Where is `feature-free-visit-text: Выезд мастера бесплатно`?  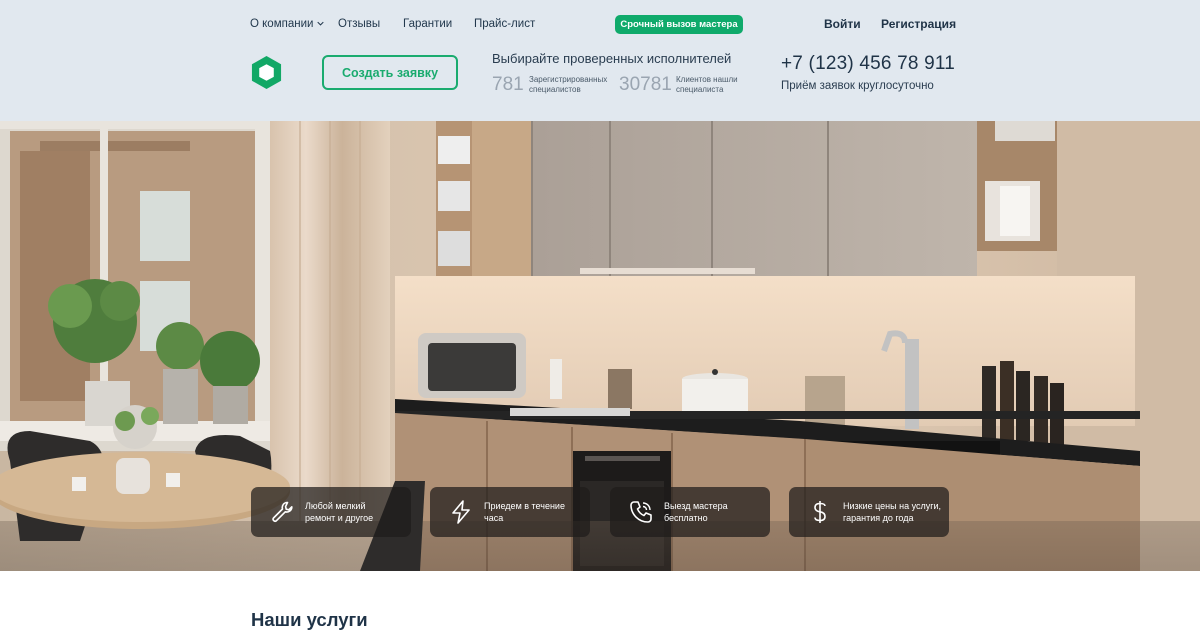
feature-free-visit-text: Выезд мастера бесплатно is located at coordinates (696, 512).